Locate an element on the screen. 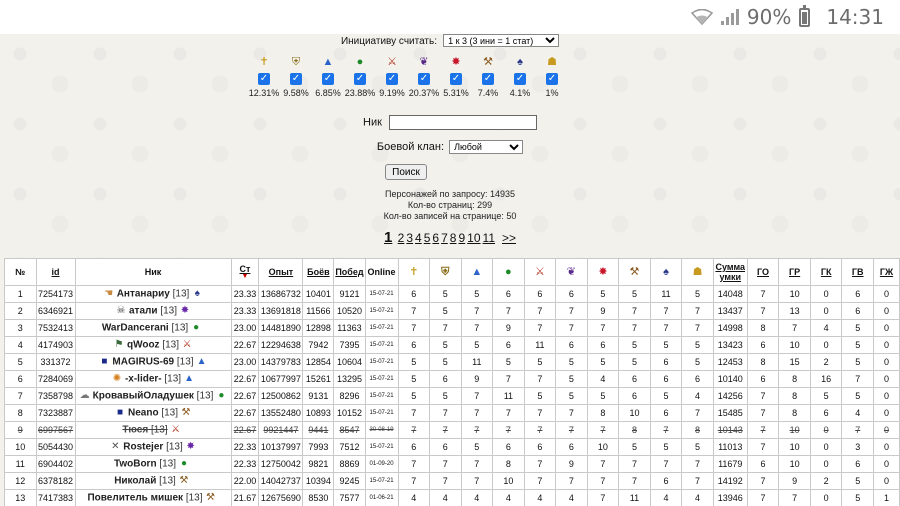  player-name: WarDancerani is located at coordinates (135, 328).